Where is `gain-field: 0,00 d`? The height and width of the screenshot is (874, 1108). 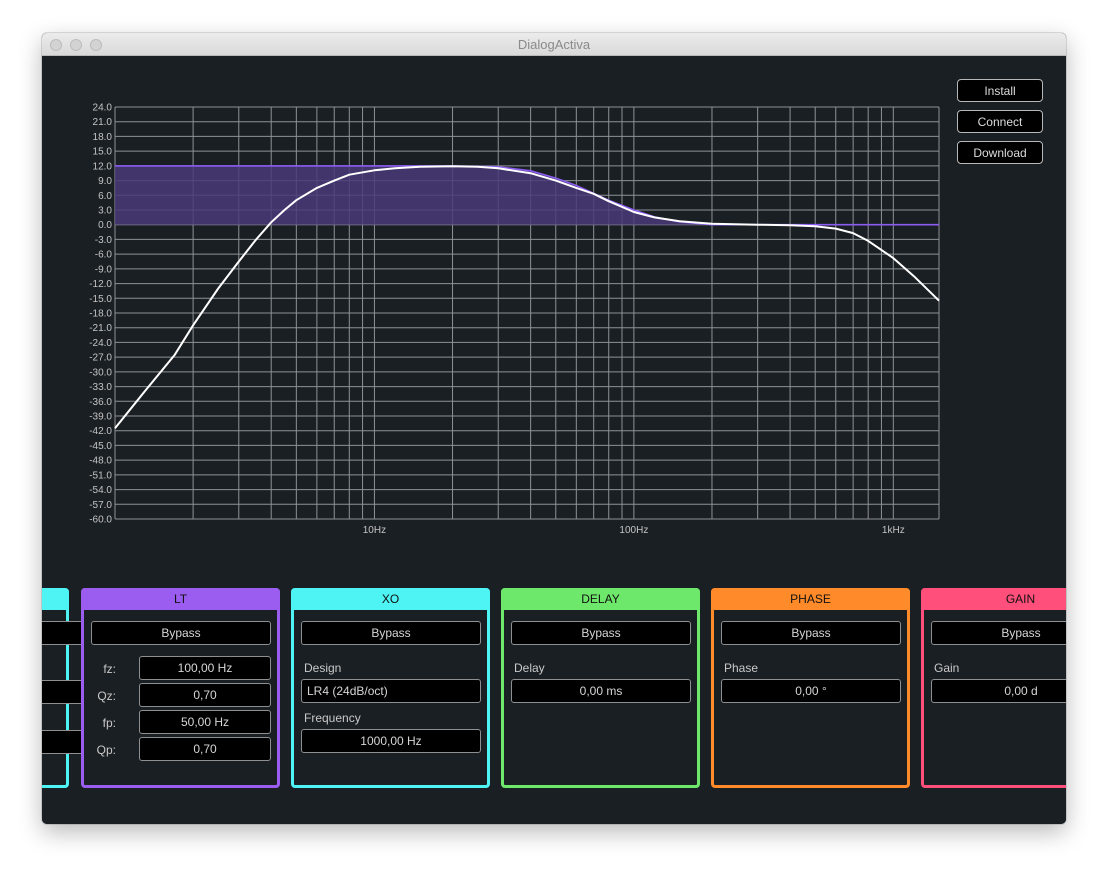
gain-field: 0,00 d is located at coordinates (998, 691).